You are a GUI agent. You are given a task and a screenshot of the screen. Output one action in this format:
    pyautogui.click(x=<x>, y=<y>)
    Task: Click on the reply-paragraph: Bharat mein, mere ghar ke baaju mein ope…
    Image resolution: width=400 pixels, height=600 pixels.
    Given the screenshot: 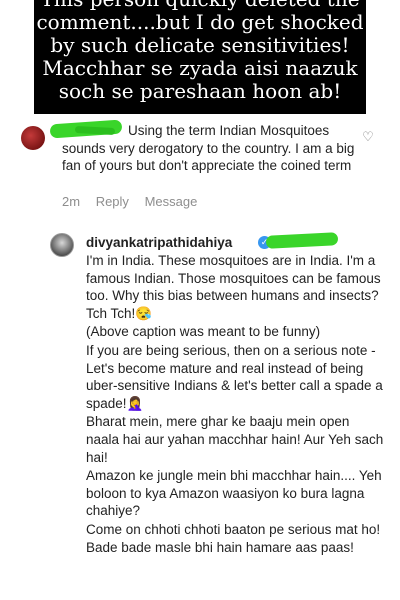 What is the action you would take?
    pyautogui.click(x=235, y=439)
    